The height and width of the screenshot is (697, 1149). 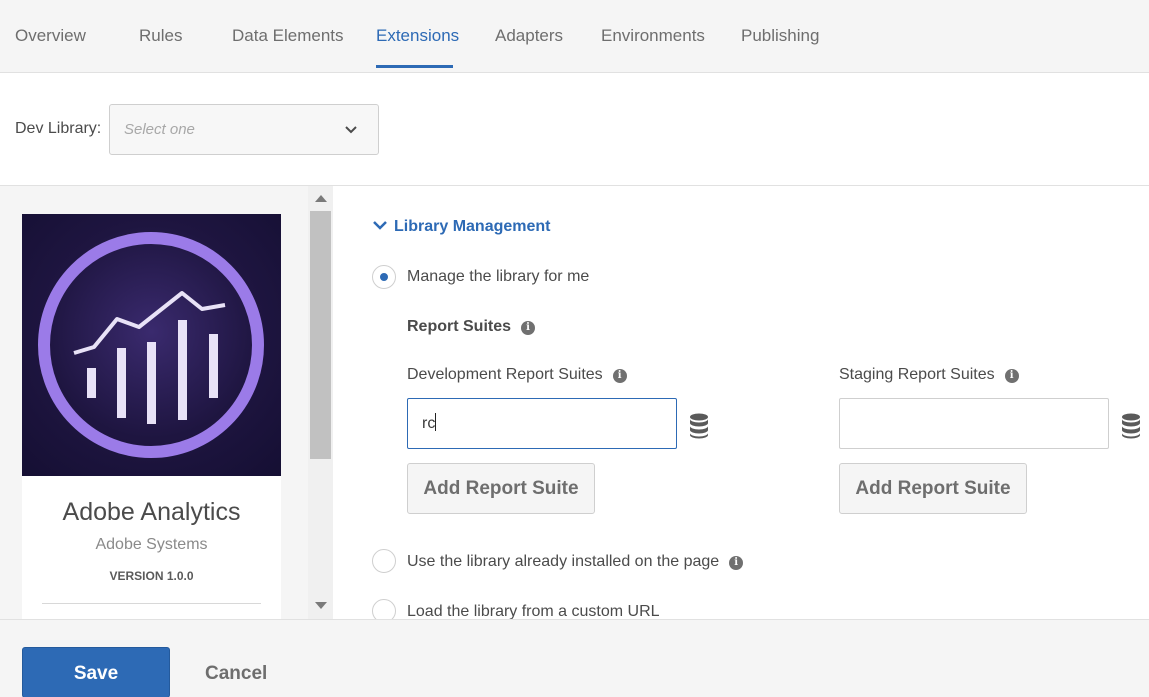 What do you see at coordinates (417, 36) in the screenshot?
I see `tab-extensions: Extensions` at bounding box center [417, 36].